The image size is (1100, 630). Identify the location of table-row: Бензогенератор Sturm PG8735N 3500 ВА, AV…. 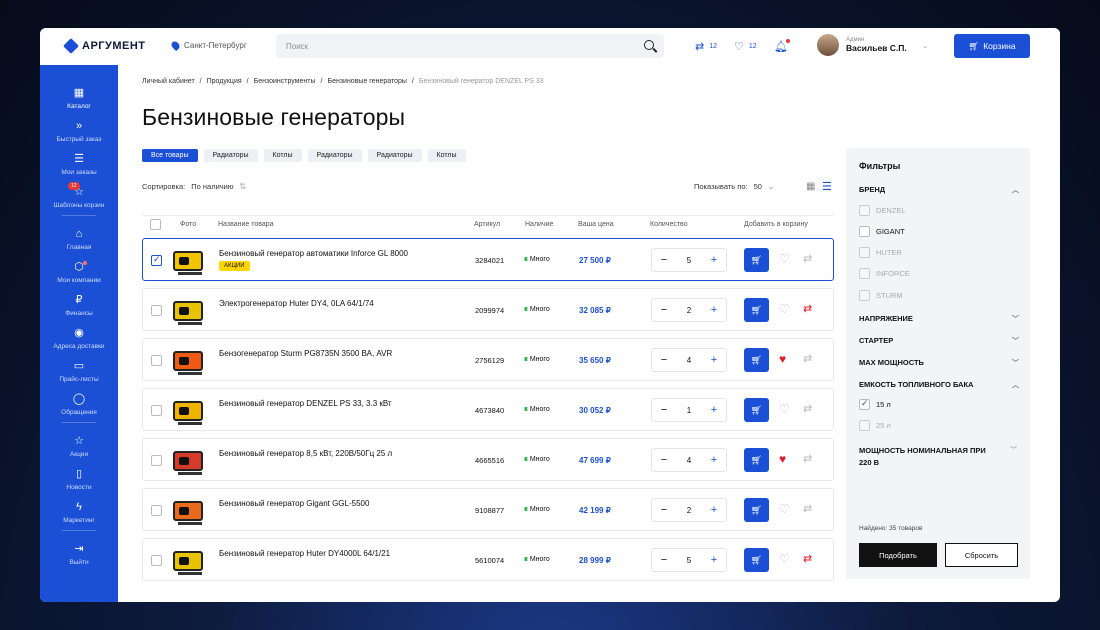
(488, 359).